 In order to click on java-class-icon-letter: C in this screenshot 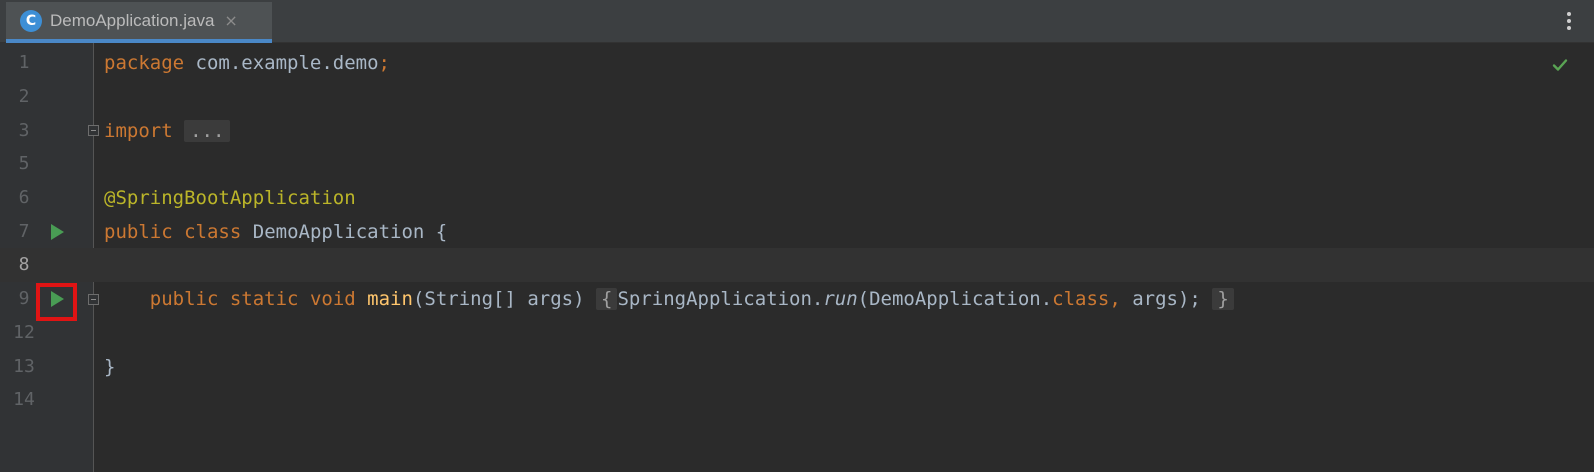, I will do `click(31, 20)`.